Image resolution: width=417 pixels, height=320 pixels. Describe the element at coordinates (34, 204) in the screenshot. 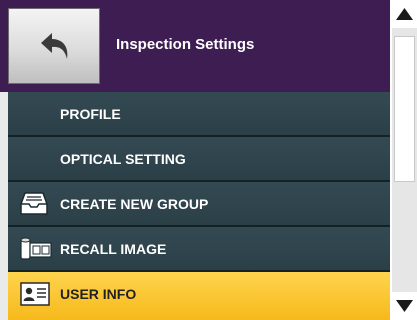

I see `inbox-tray-icon` at that location.